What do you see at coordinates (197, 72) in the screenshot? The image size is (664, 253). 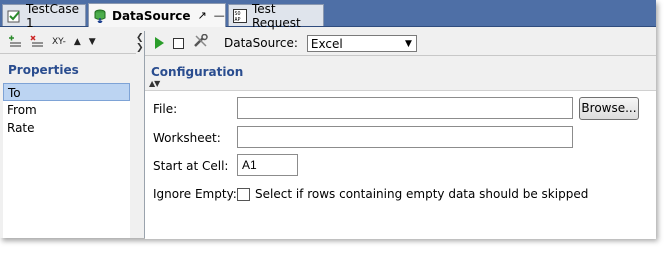 I see `configuration-title: Configuration` at bounding box center [197, 72].